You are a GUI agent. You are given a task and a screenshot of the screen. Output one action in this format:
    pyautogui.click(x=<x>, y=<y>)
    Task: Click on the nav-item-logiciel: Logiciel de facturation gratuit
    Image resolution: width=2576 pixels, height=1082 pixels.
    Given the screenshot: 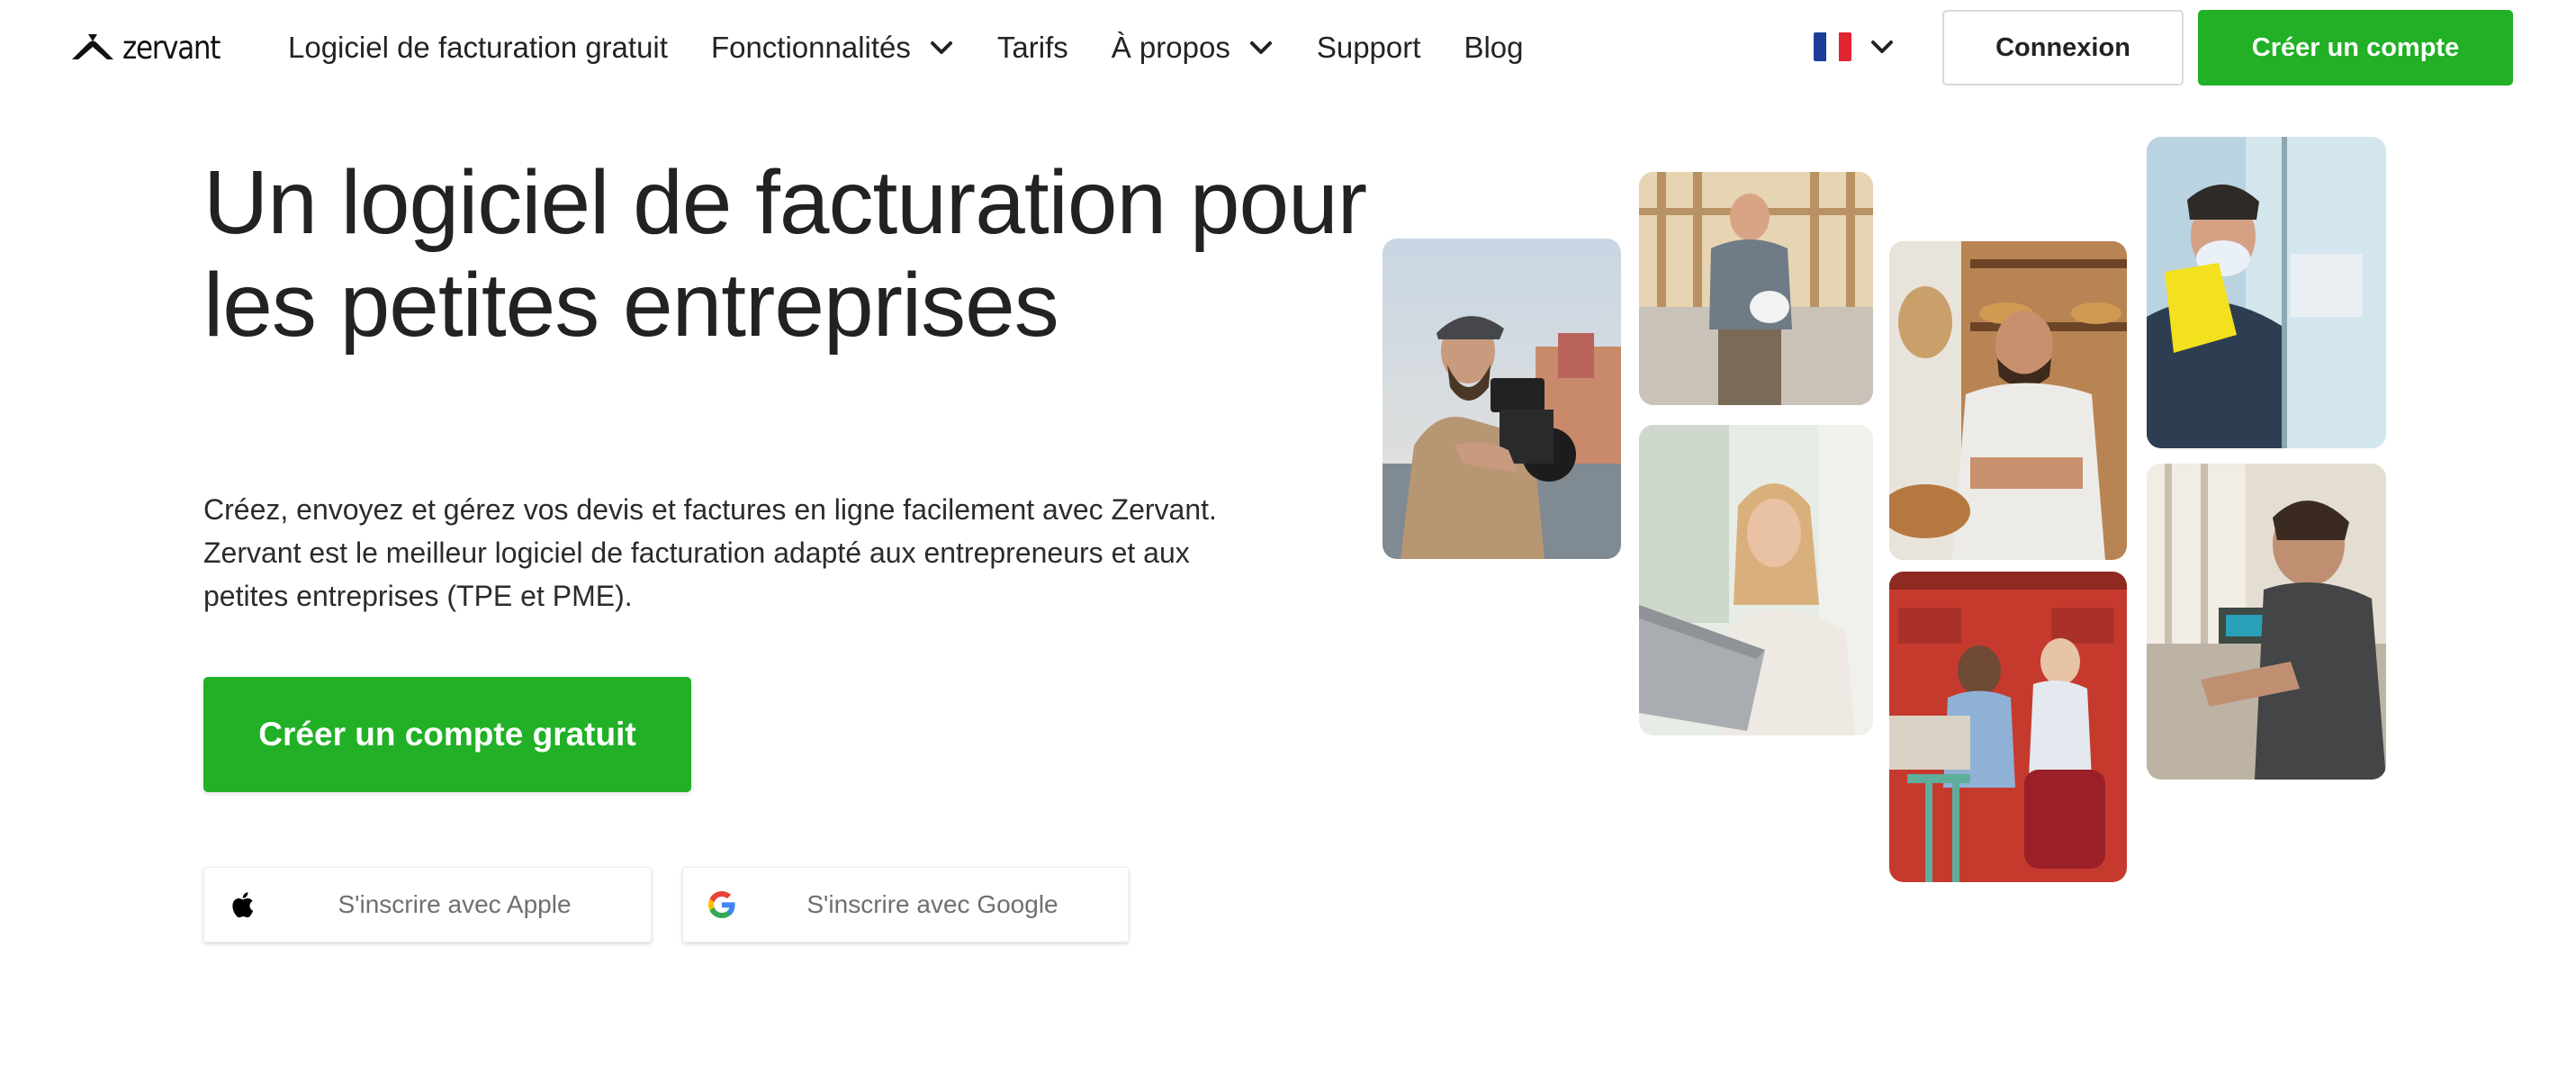 What is the action you would take?
    pyautogui.click(x=478, y=48)
    